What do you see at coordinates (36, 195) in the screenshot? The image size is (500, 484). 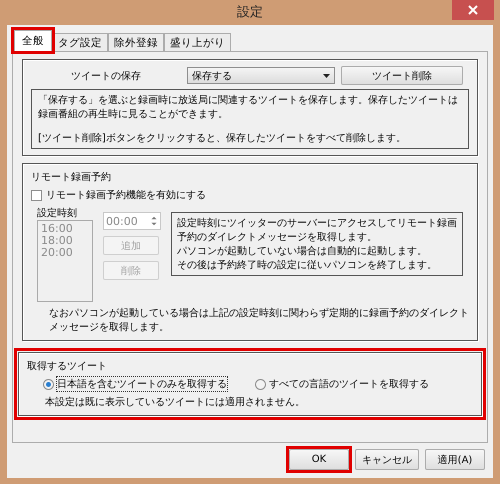 I see `checkbox` at bounding box center [36, 195].